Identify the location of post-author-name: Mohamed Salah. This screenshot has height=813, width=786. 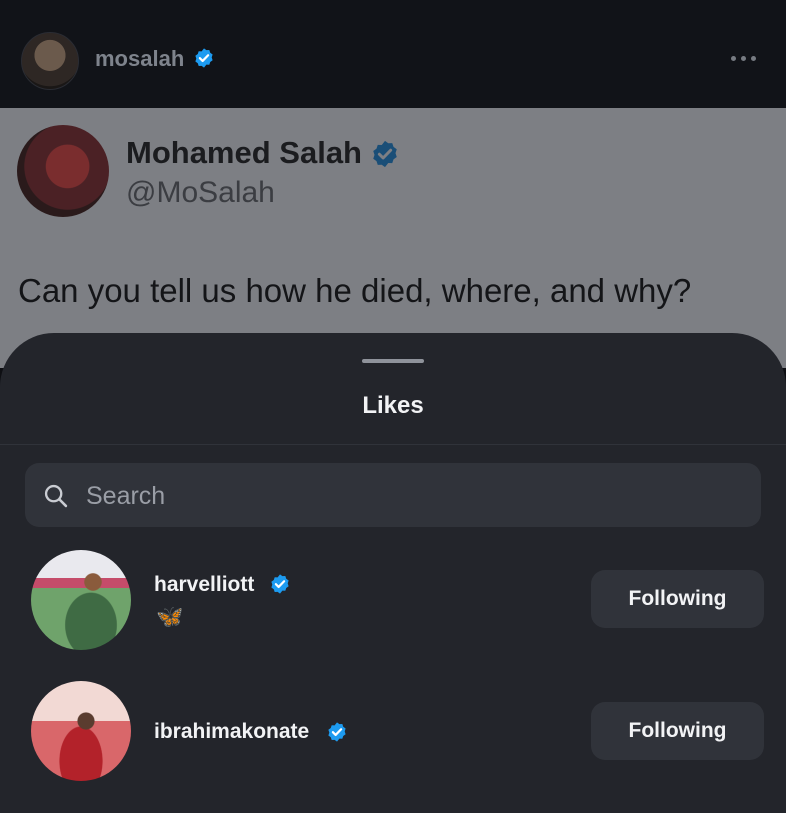
(244, 153).